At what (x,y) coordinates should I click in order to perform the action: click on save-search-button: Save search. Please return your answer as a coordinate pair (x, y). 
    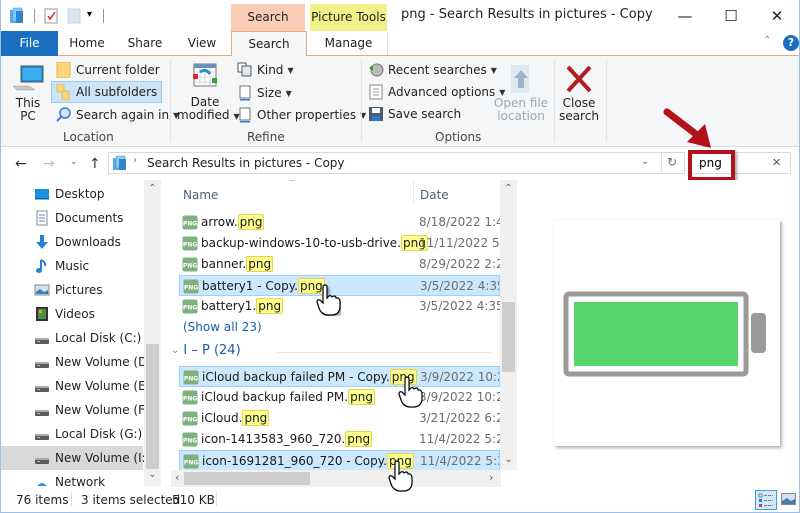
    Looking at the image, I should click on (414, 114).